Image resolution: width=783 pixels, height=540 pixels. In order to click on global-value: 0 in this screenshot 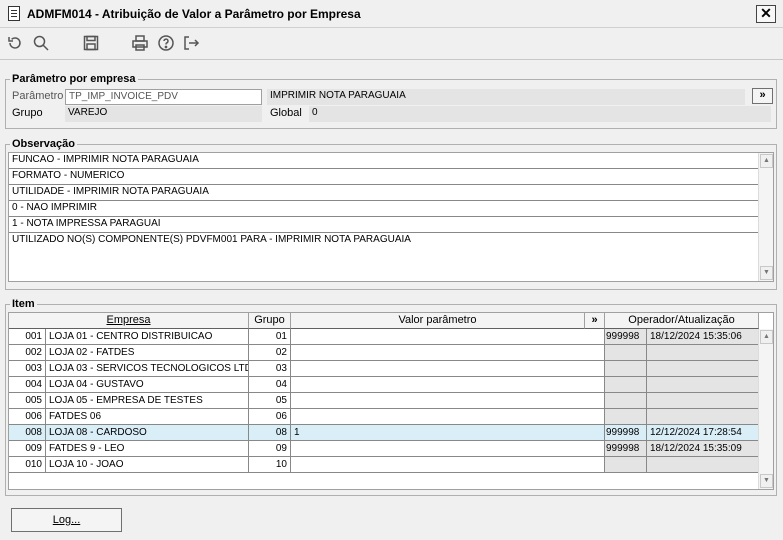, I will do `click(540, 114)`.